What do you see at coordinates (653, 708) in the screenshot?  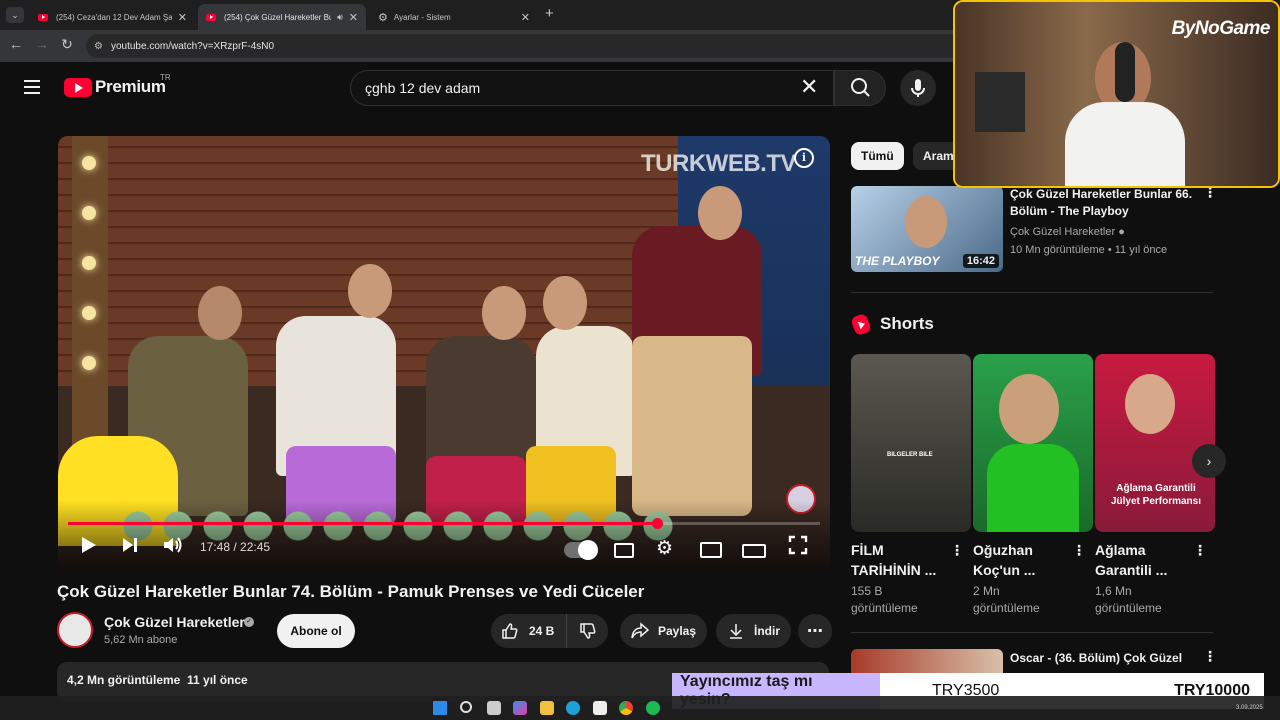 I see `spotify-icon` at bounding box center [653, 708].